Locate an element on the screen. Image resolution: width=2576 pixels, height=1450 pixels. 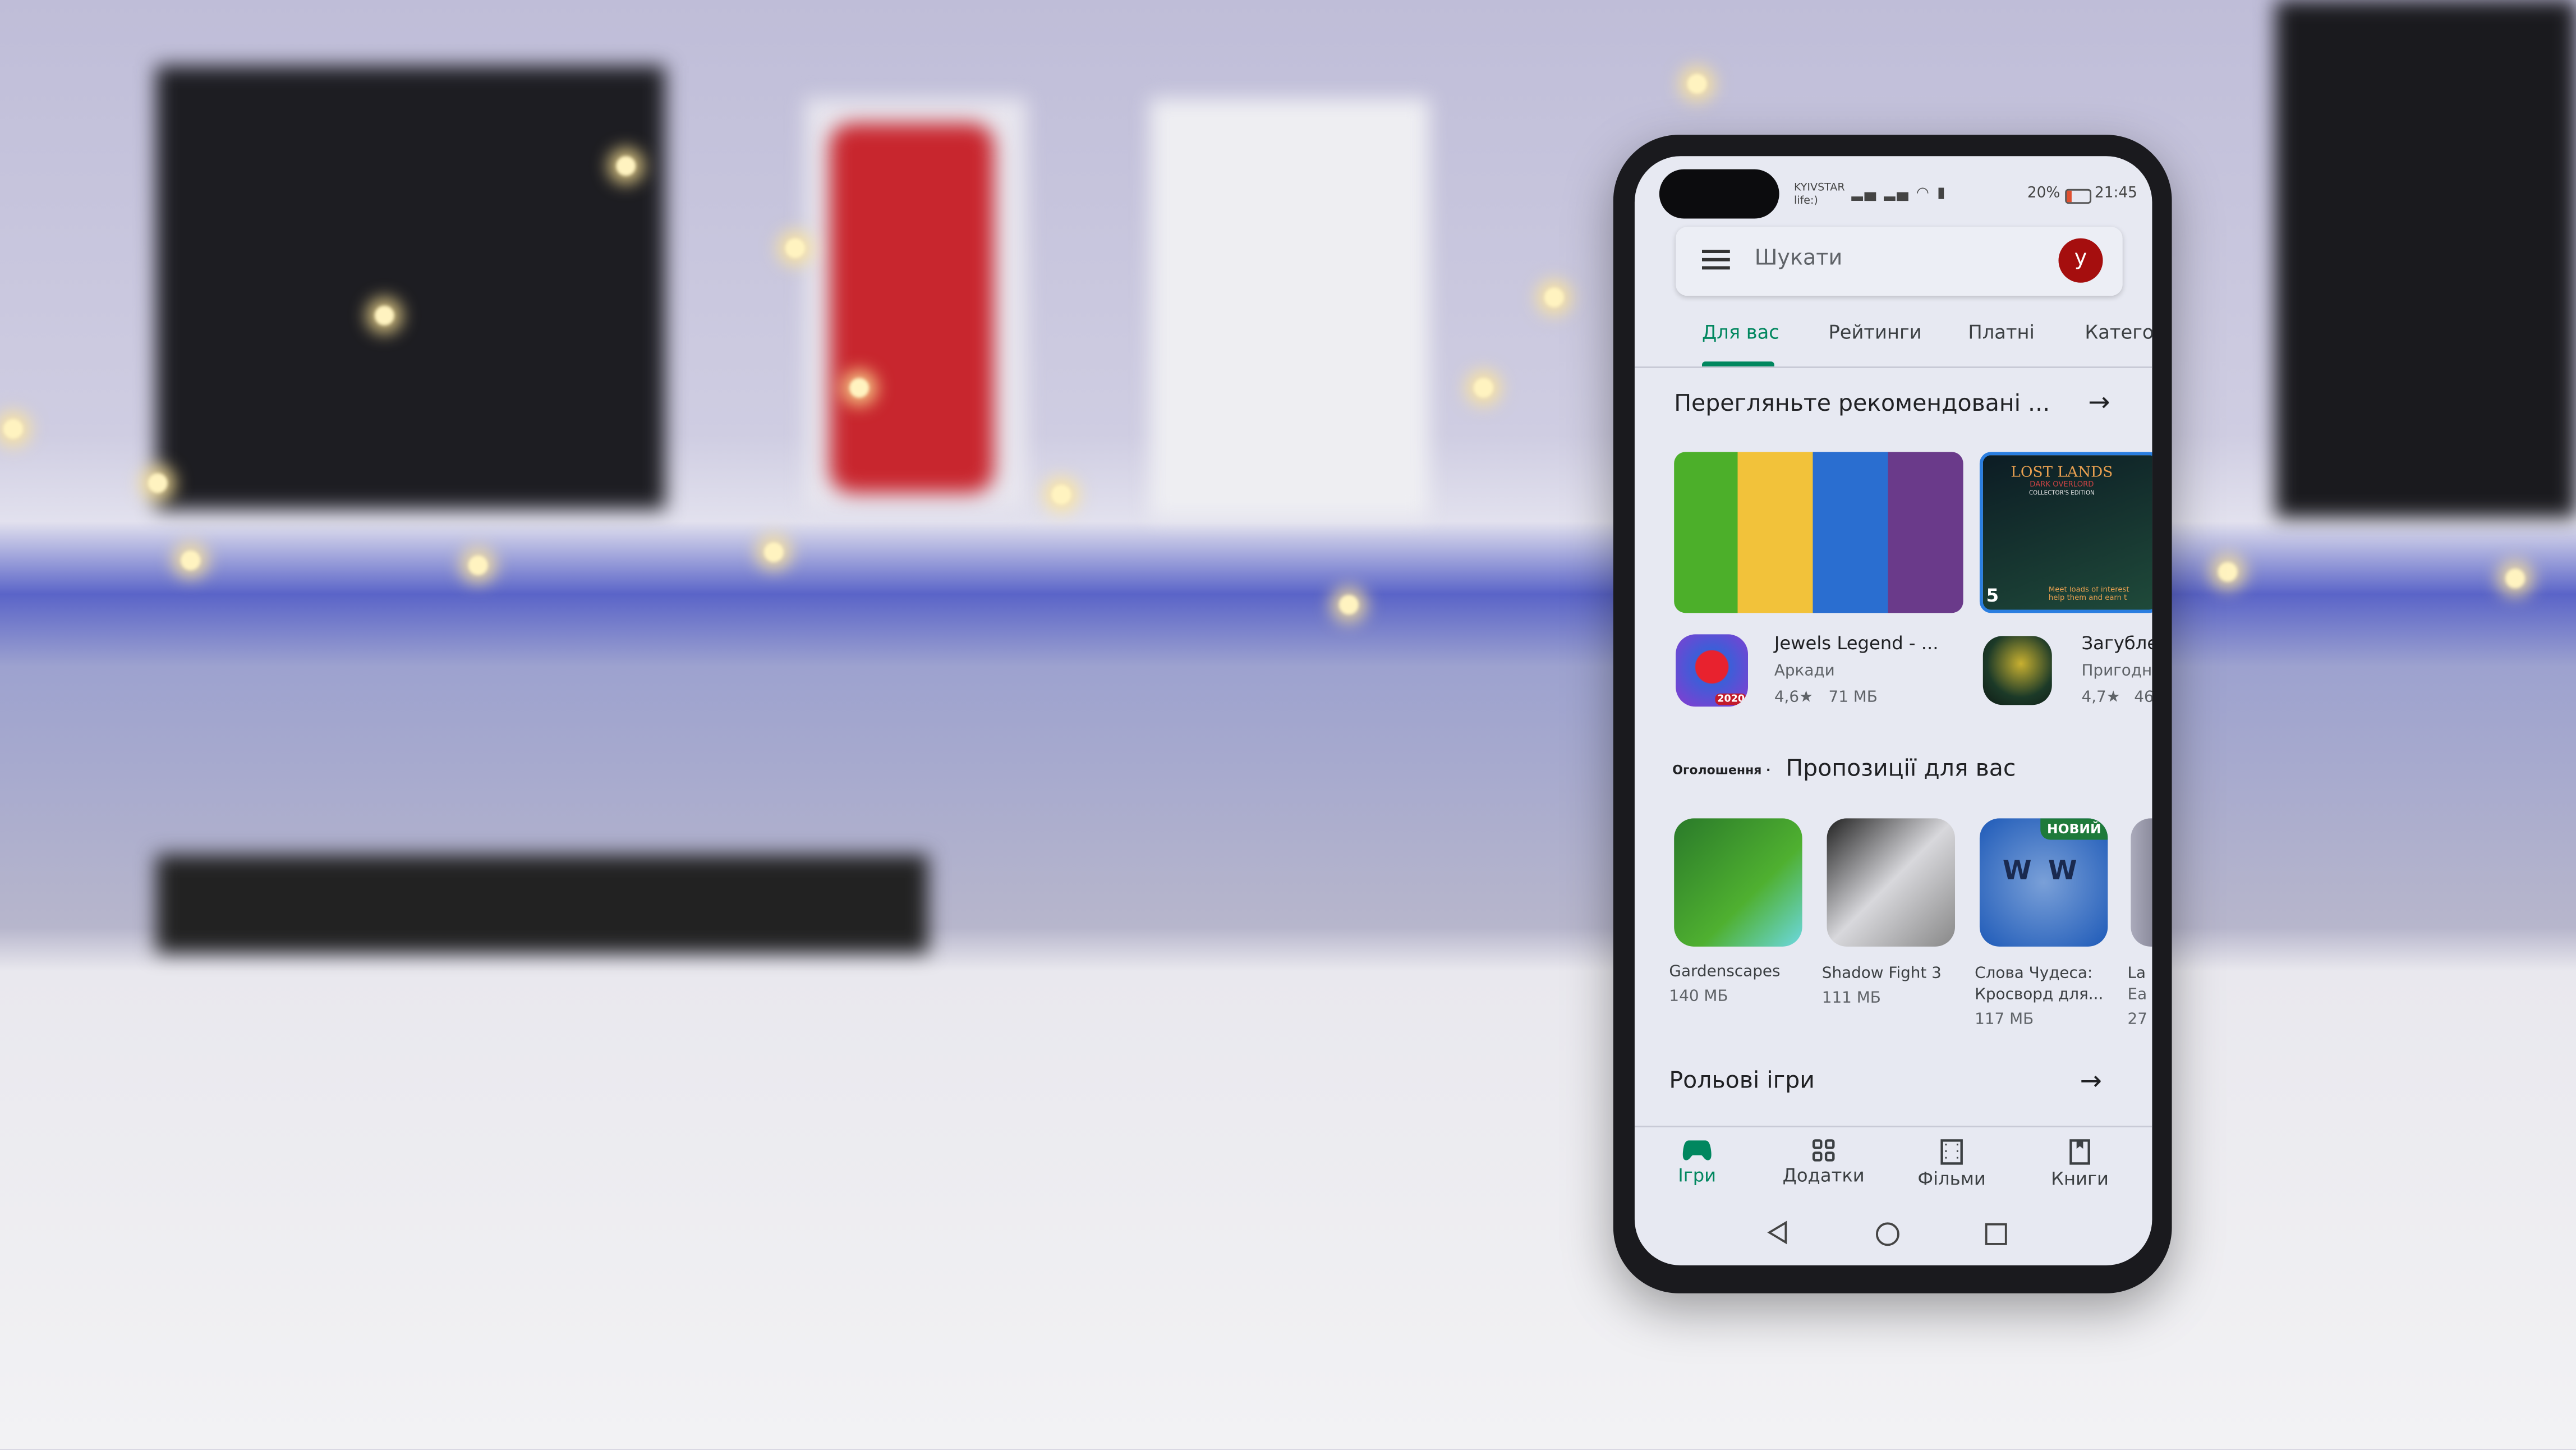
back-icon is located at coordinates (1777, 1233).